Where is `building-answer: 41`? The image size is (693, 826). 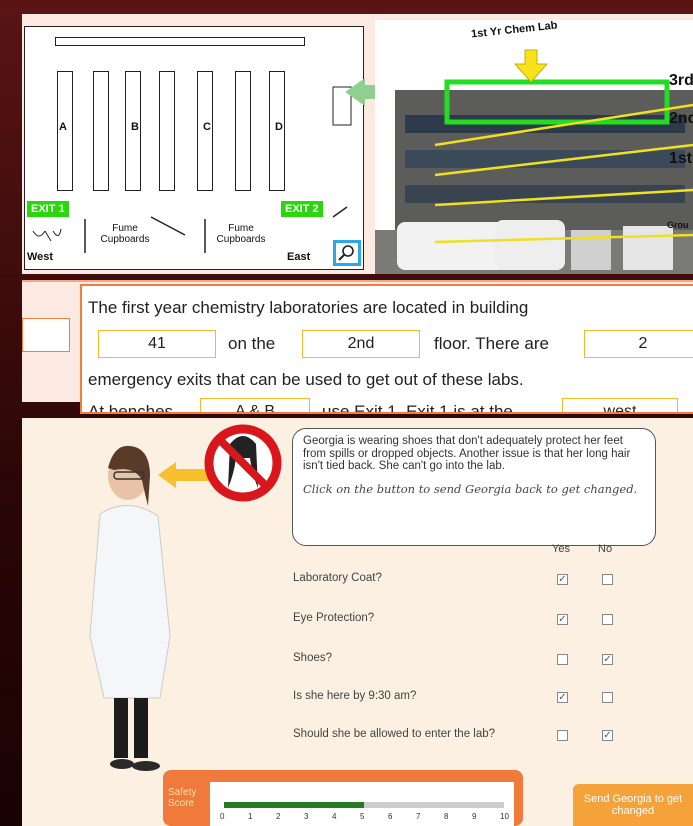
building-answer: 41 is located at coordinates (157, 344).